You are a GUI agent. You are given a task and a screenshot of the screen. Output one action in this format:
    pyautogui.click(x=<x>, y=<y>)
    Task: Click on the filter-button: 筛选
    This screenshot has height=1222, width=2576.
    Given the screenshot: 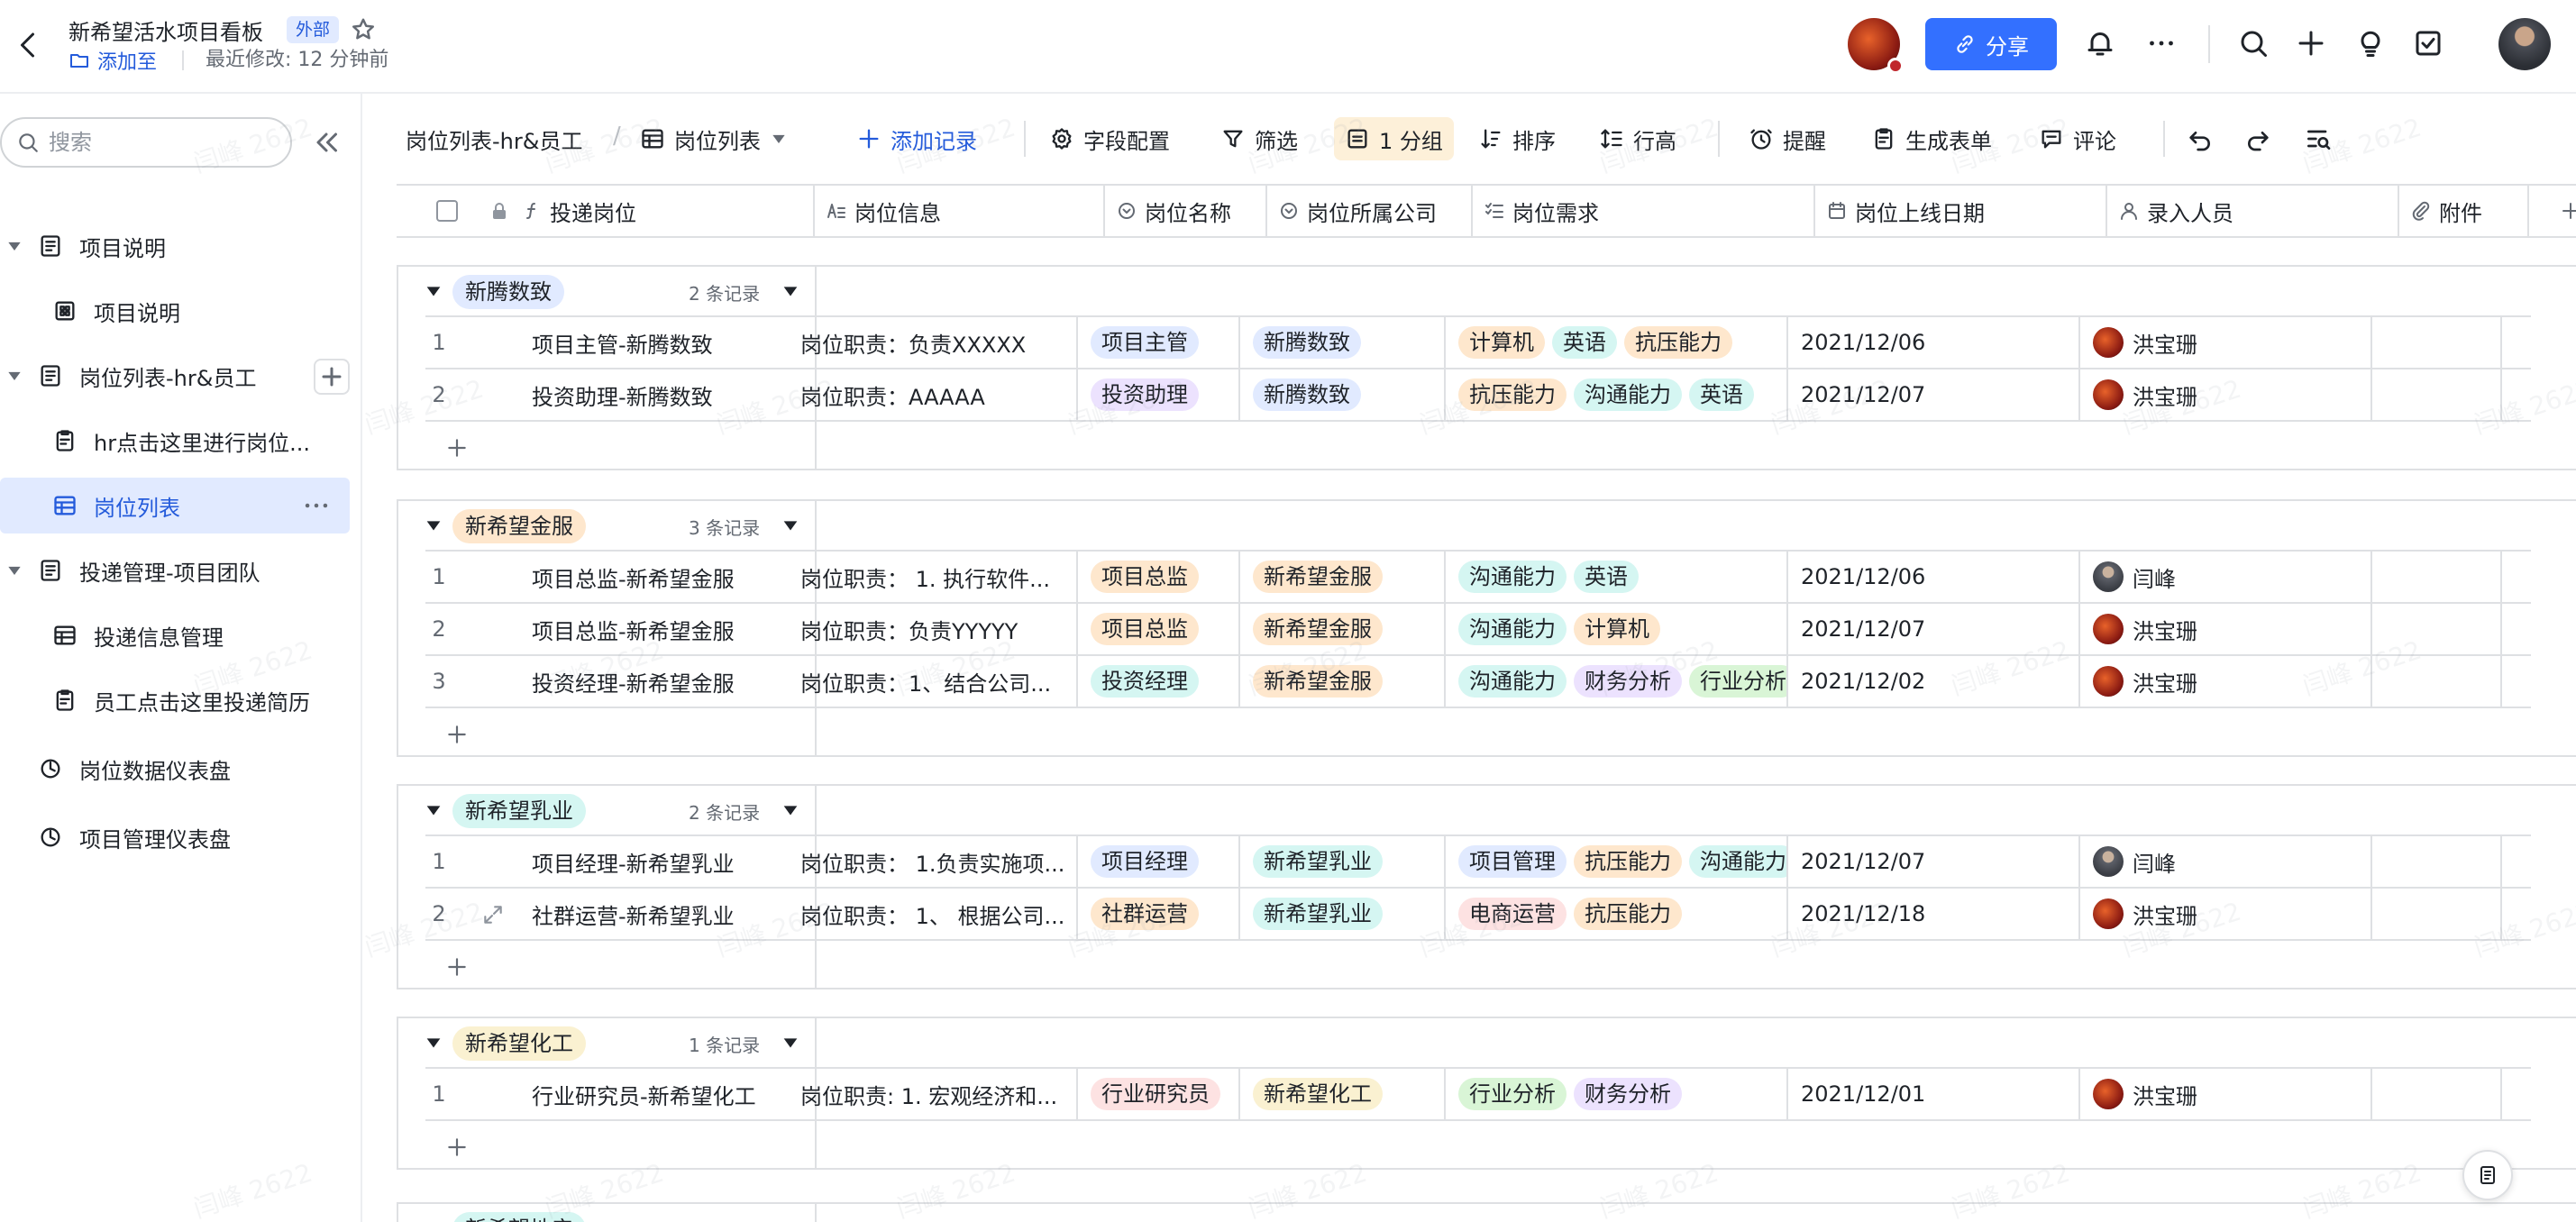 What is the action you would take?
    pyautogui.click(x=1259, y=138)
    